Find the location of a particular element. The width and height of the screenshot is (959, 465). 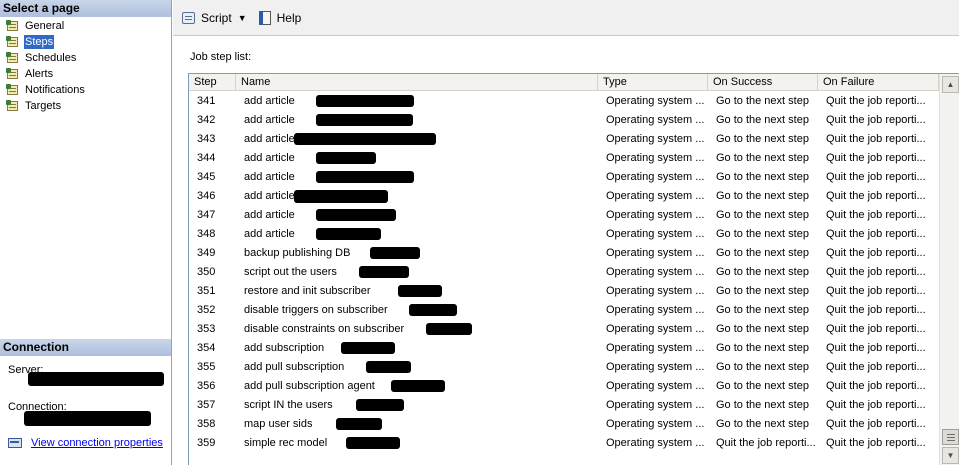

page-item-label: Notifications is located at coordinates (55, 90).